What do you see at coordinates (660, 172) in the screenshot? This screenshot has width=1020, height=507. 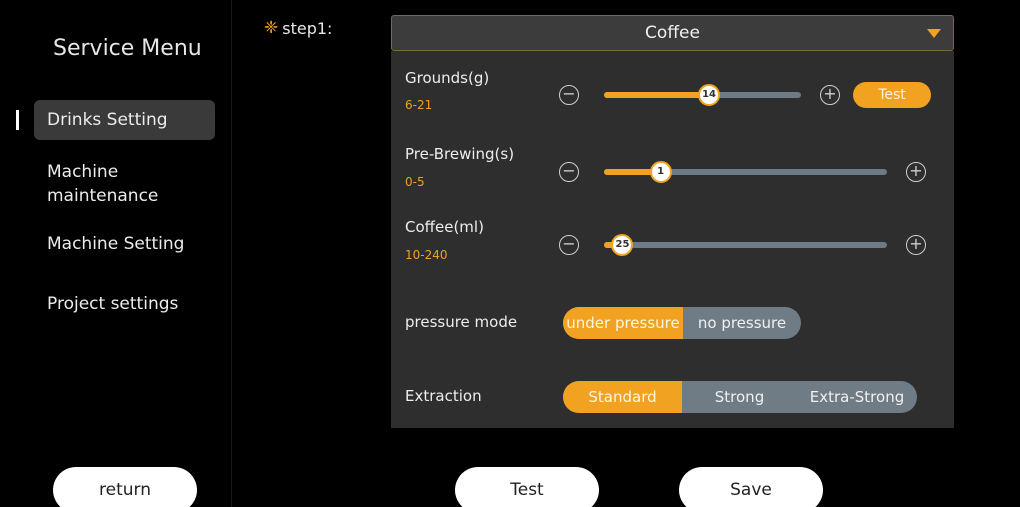 I see `pre-brewing-slider-knob: 1` at bounding box center [660, 172].